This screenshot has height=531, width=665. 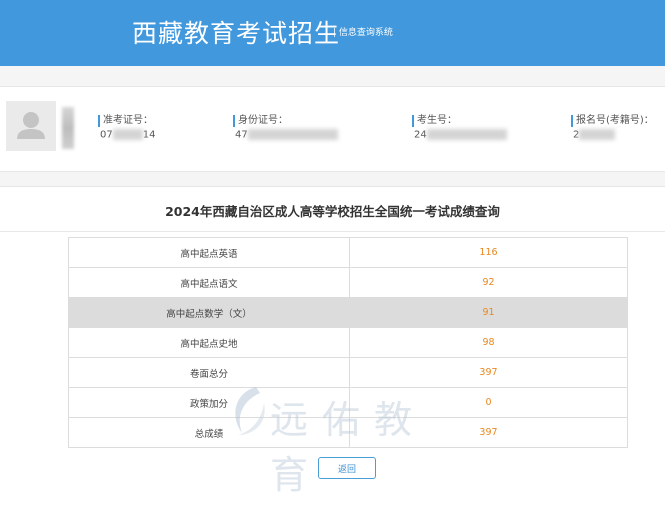 I want to click on id-number-field: 身份证号： 47, so click(x=285, y=128).